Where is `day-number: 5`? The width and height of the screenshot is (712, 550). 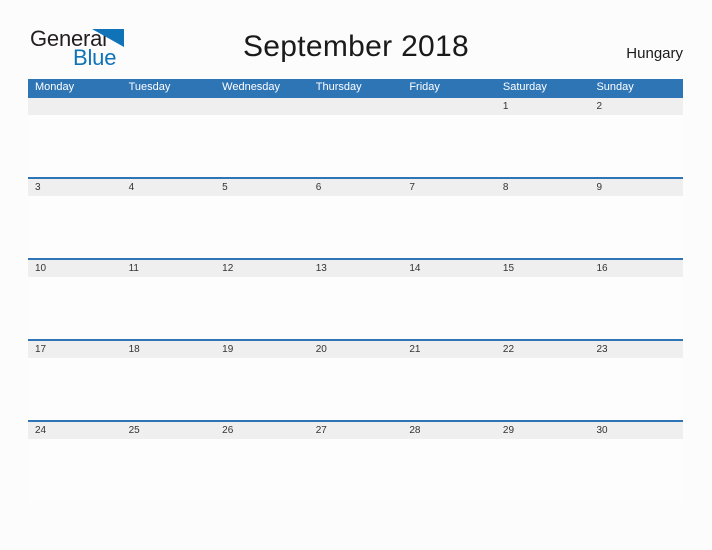 day-number: 5 is located at coordinates (262, 187).